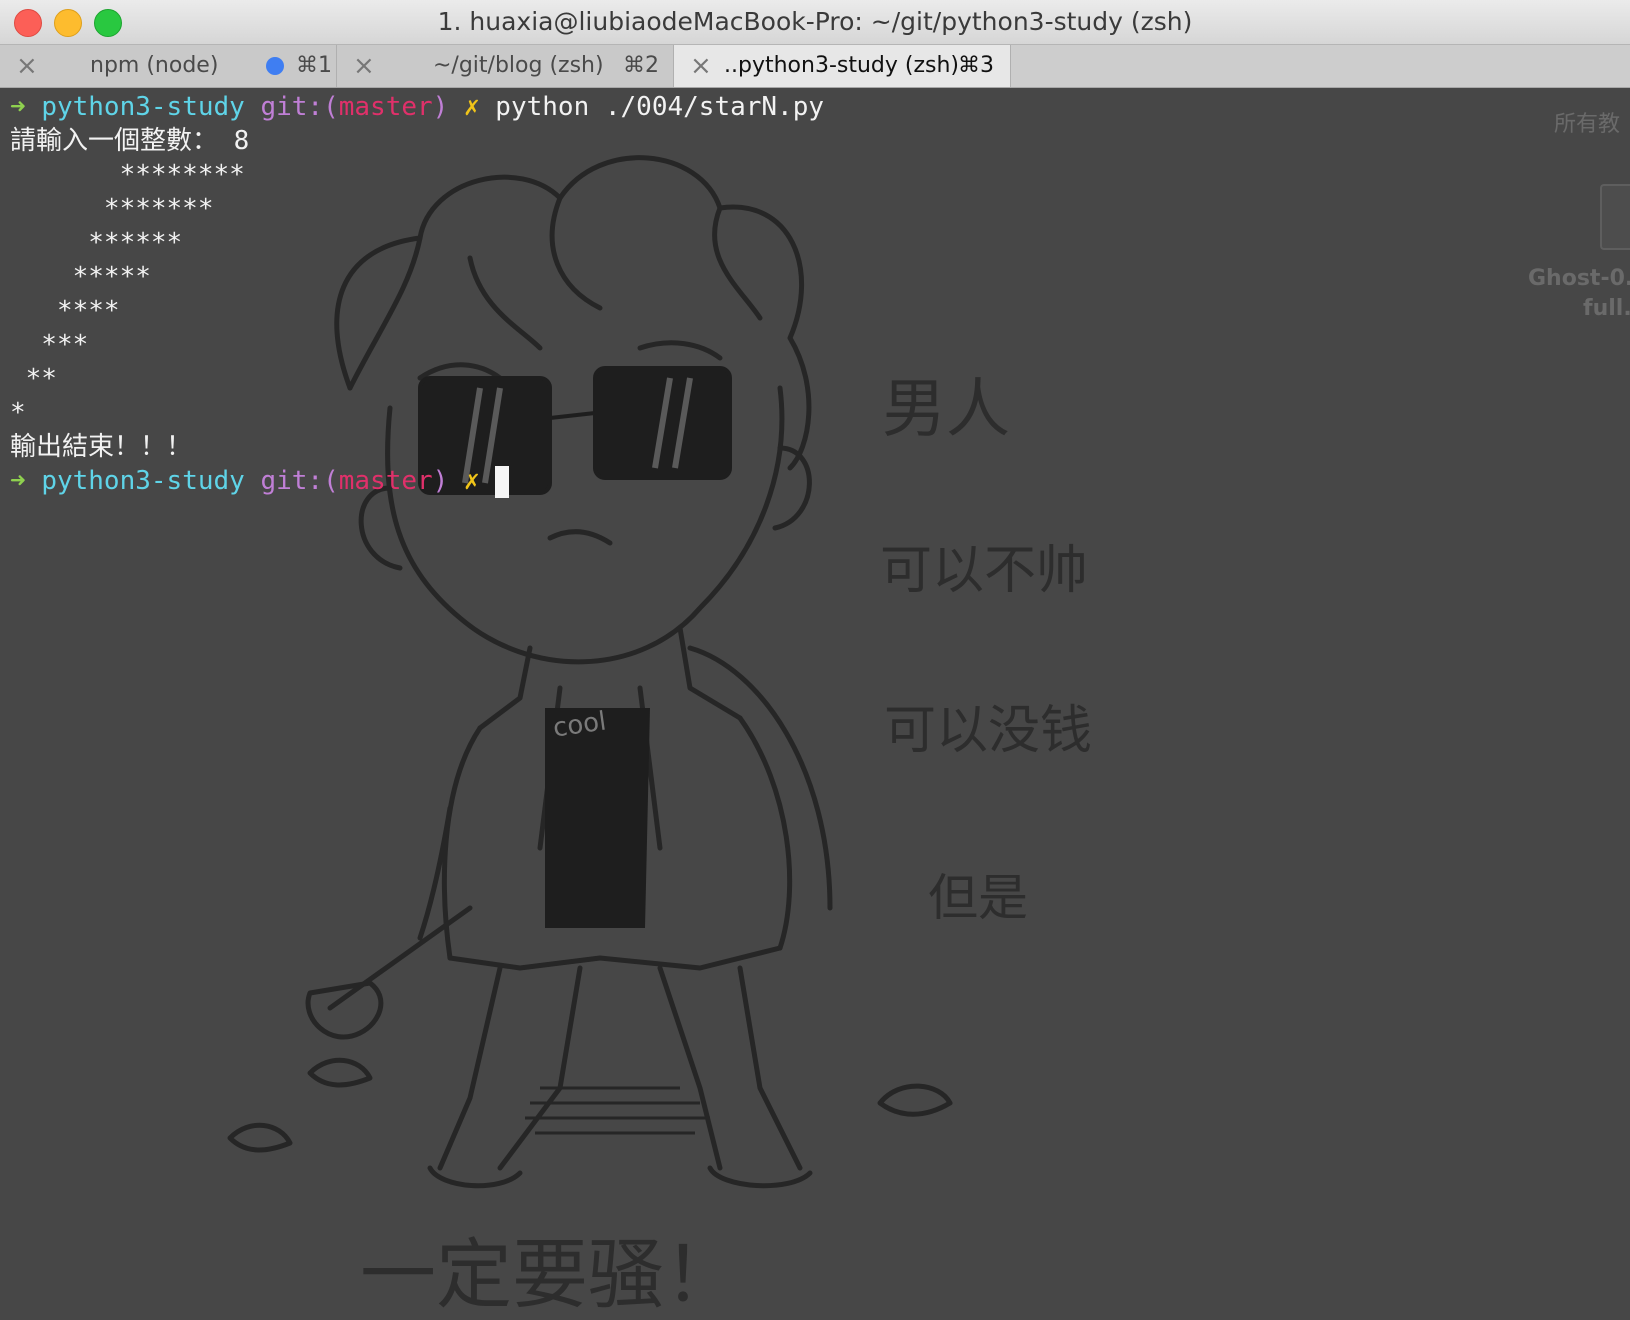 This screenshot has width=1630, height=1320. Describe the element at coordinates (314, 65) in the screenshot. I see `tab-shortcut: ⌘1` at that location.